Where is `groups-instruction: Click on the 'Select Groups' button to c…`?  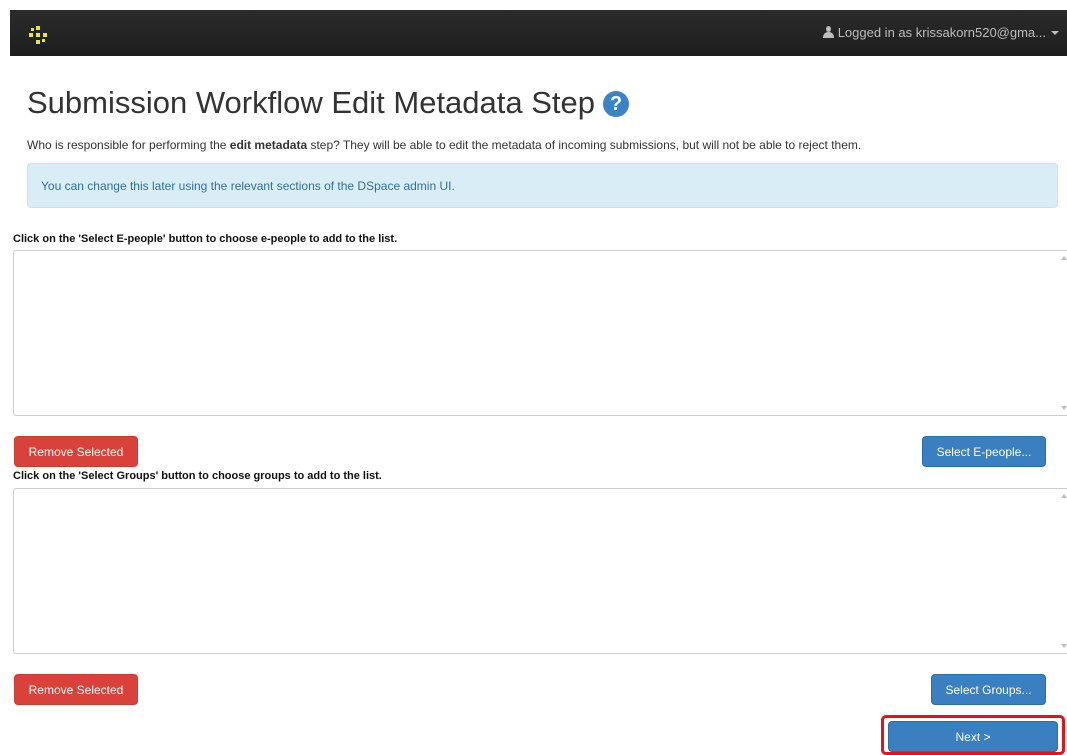 groups-instruction: Click on the 'Select Groups' button to c… is located at coordinates (197, 476).